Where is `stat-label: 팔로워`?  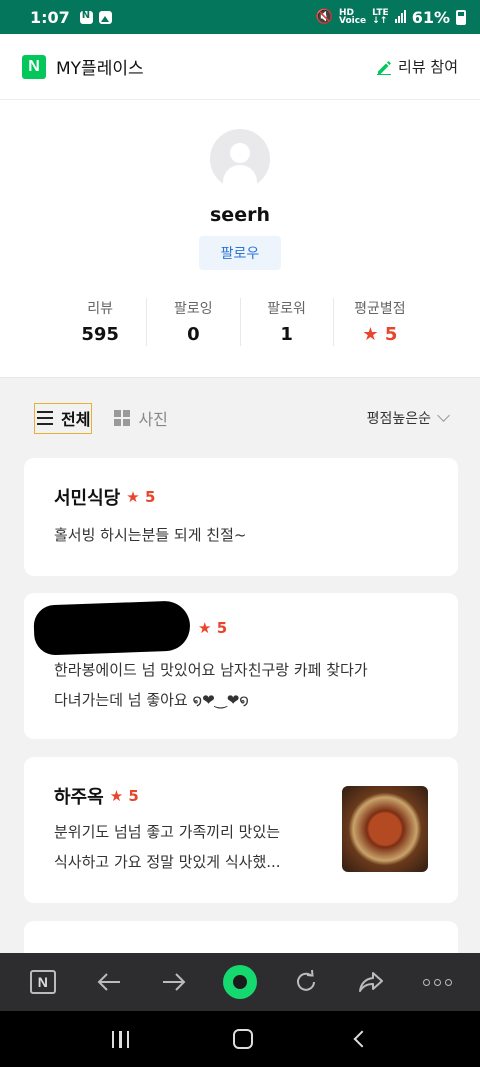 stat-label: 팔로워 is located at coordinates (286, 309).